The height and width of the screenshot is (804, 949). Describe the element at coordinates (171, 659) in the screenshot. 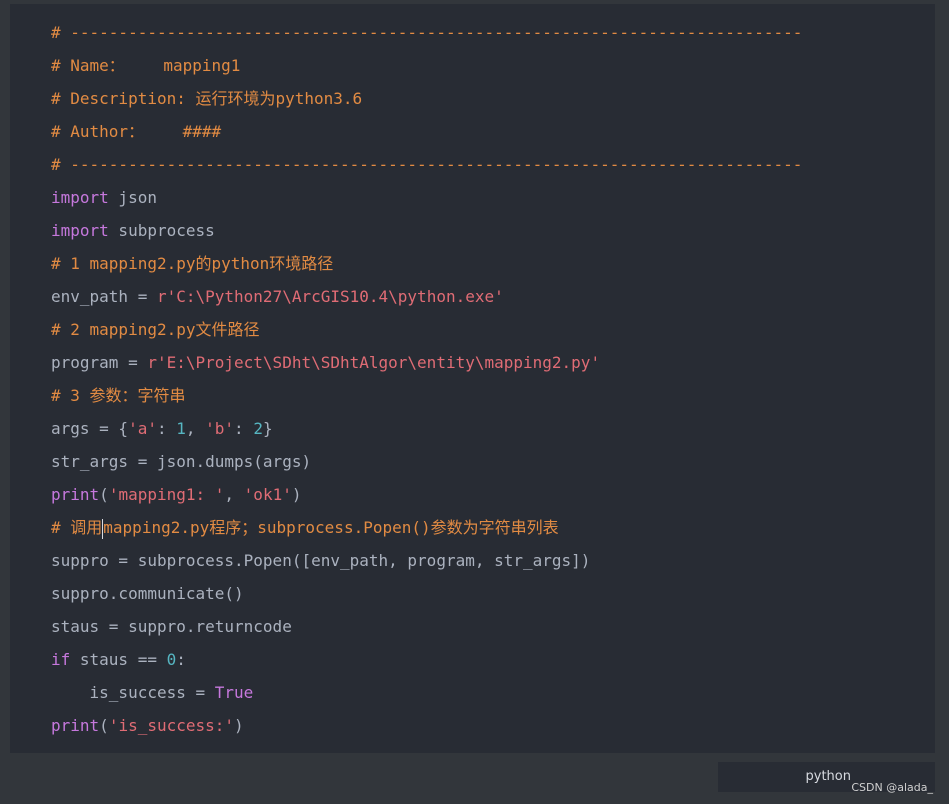

I see `code-token: 0` at that location.